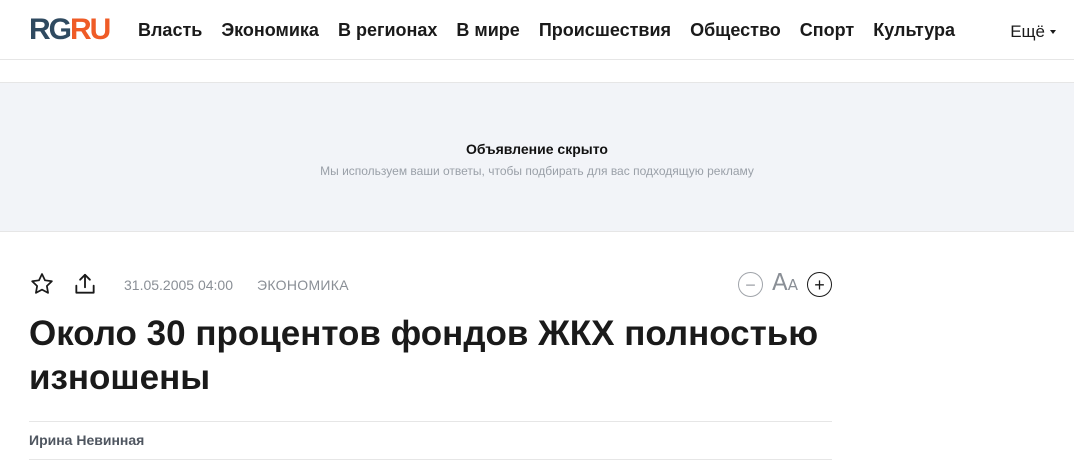 The height and width of the screenshot is (470, 1074). Describe the element at coordinates (819, 284) in the screenshot. I see `plus-circle-icon: +` at that location.